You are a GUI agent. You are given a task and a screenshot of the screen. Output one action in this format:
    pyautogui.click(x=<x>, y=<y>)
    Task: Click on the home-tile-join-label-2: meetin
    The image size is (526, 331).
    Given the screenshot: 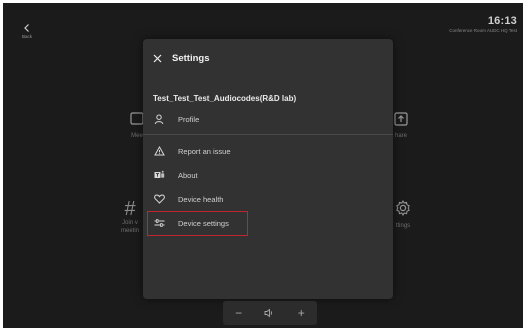 What is the action you would take?
    pyautogui.click(x=129, y=231)
    